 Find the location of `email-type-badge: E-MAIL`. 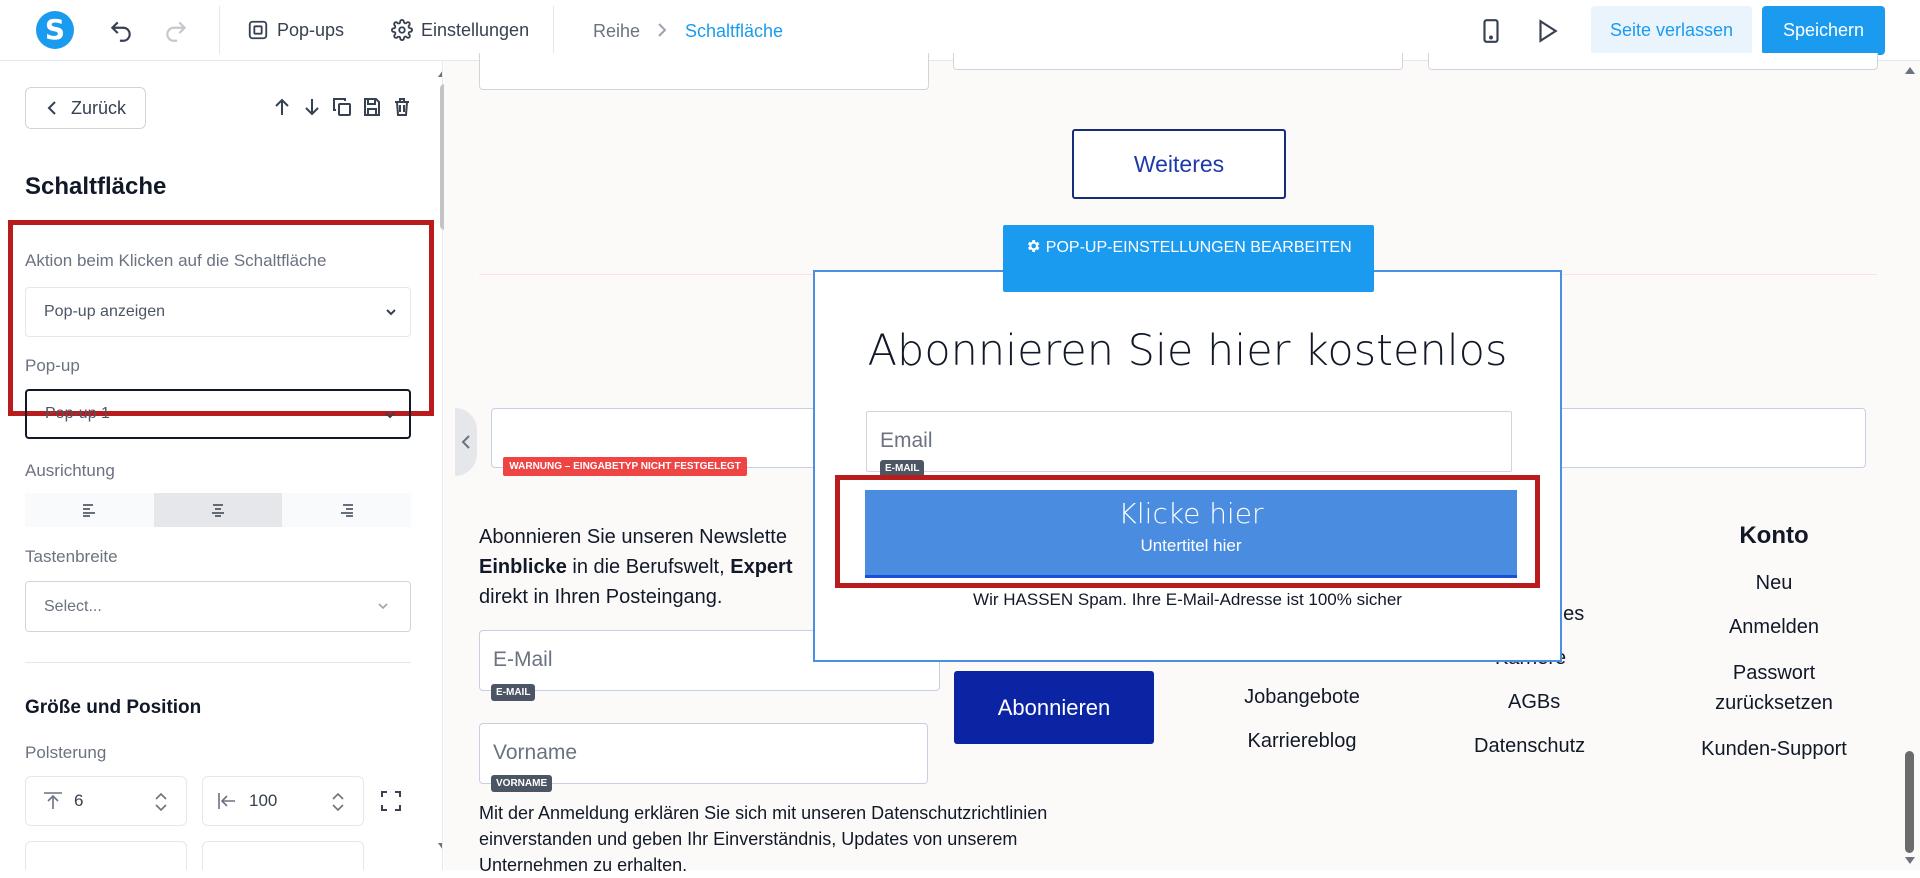

email-type-badge: E-MAIL is located at coordinates (513, 692).